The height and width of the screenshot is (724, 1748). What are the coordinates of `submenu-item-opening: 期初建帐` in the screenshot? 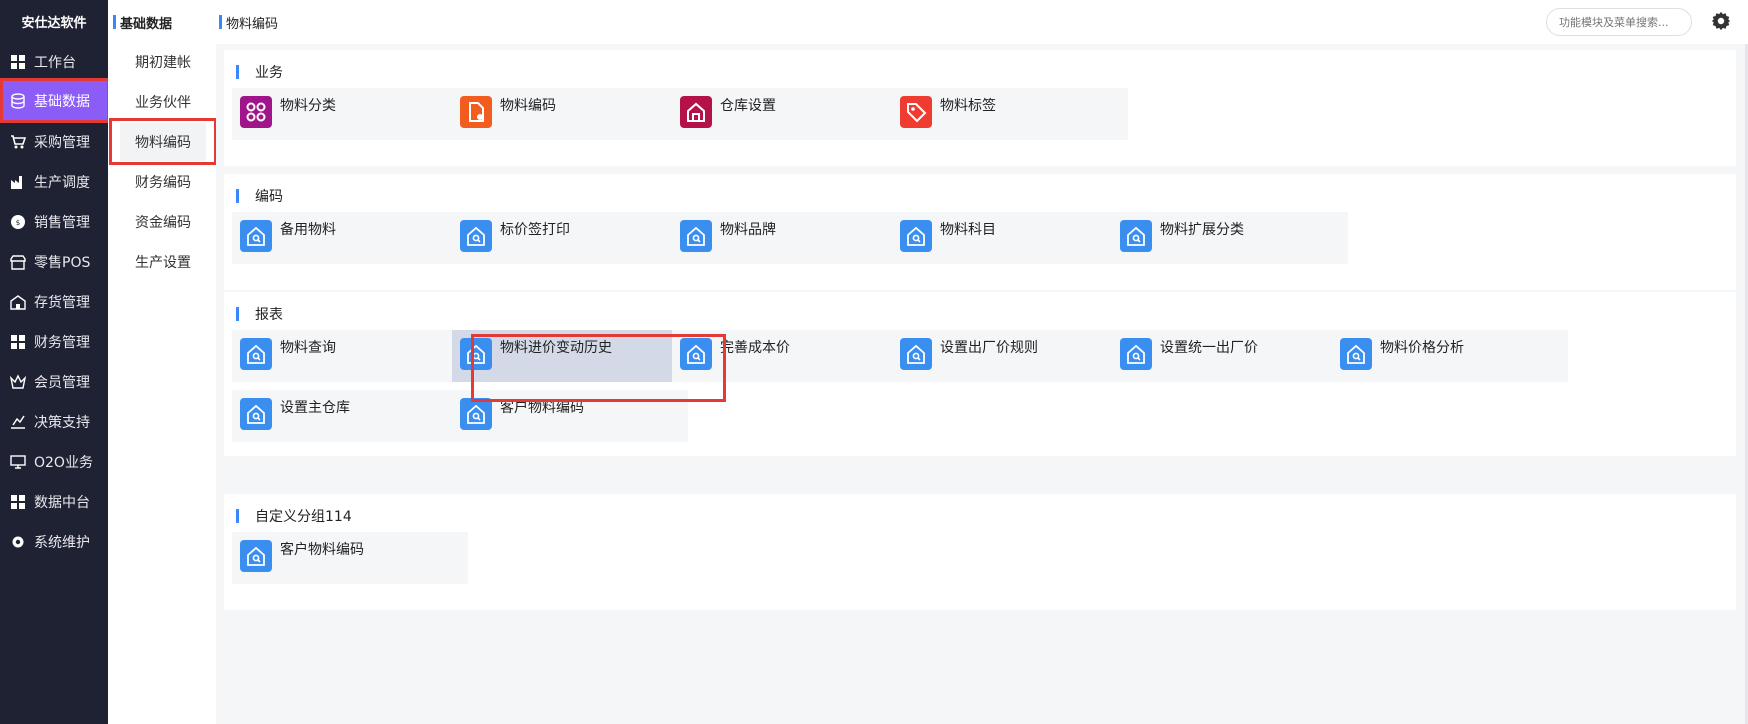 It's located at (163, 62).